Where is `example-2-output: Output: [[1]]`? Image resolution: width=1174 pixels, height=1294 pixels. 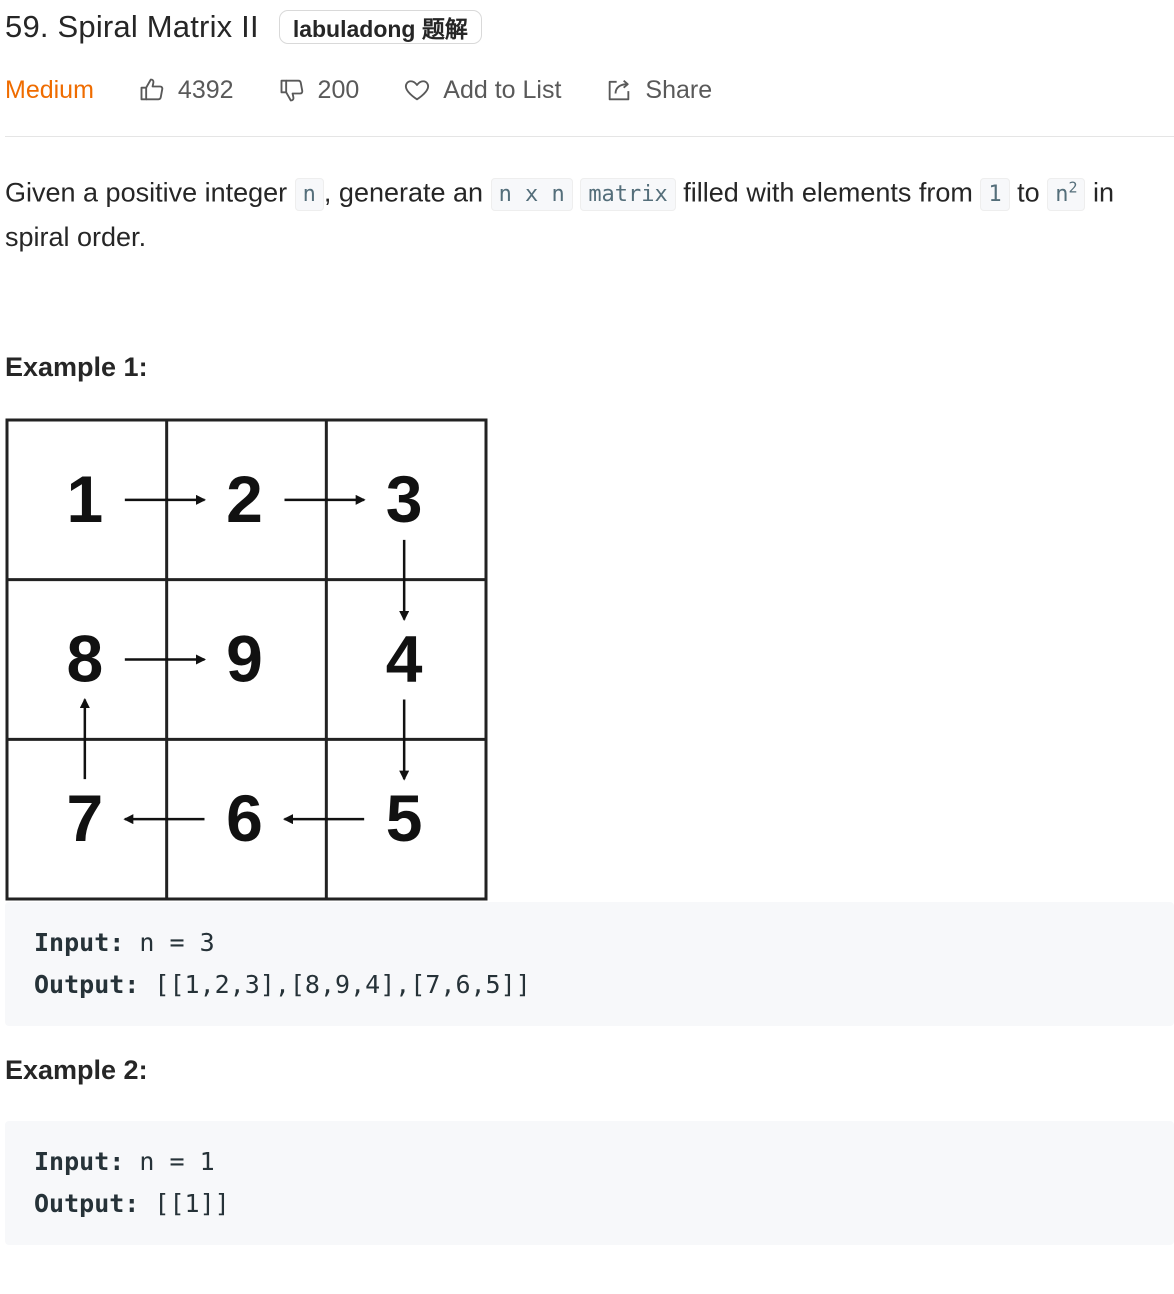 example-2-output: Output: [[1]] is located at coordinates (589, 1204).